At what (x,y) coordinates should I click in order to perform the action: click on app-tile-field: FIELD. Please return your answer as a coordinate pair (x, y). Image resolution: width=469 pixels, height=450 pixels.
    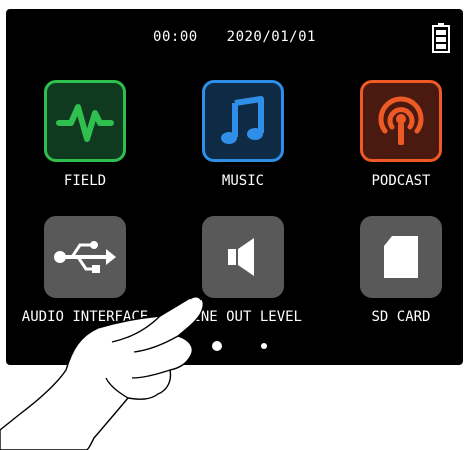
    Looking at the image, I should click on (74, 140).